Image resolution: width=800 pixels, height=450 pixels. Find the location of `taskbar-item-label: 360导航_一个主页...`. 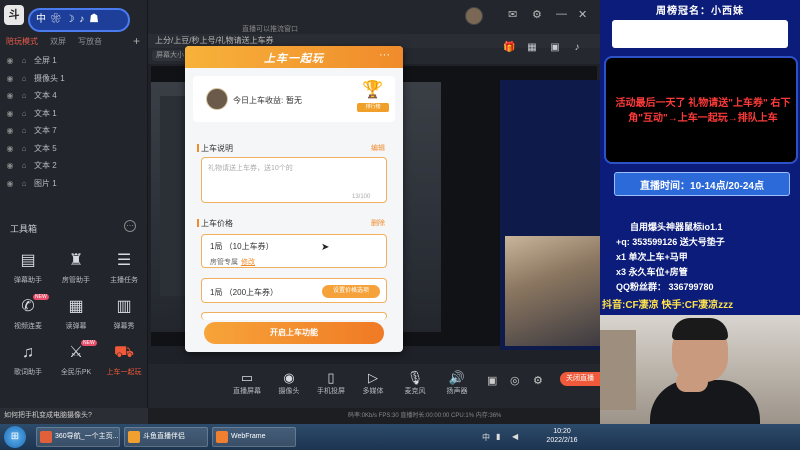

taskbar-item-label: 360导航_一个主页... is located at coordinates (87, 436).